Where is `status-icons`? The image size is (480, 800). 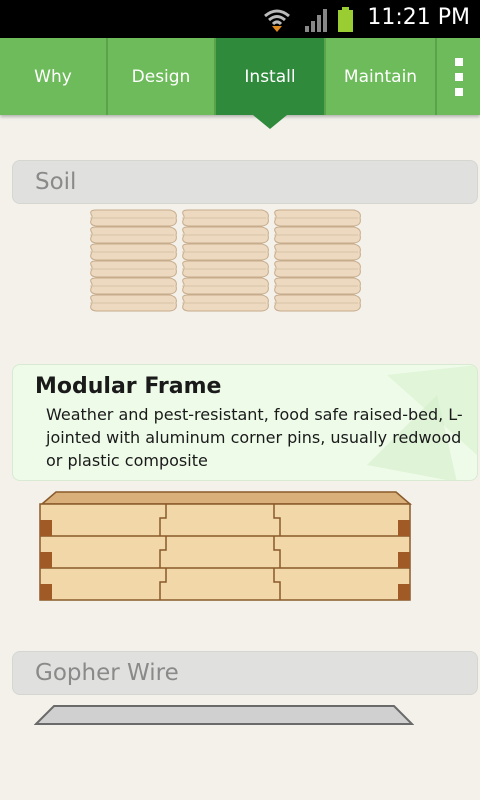
status-icons is located at coordinates (308, 19).